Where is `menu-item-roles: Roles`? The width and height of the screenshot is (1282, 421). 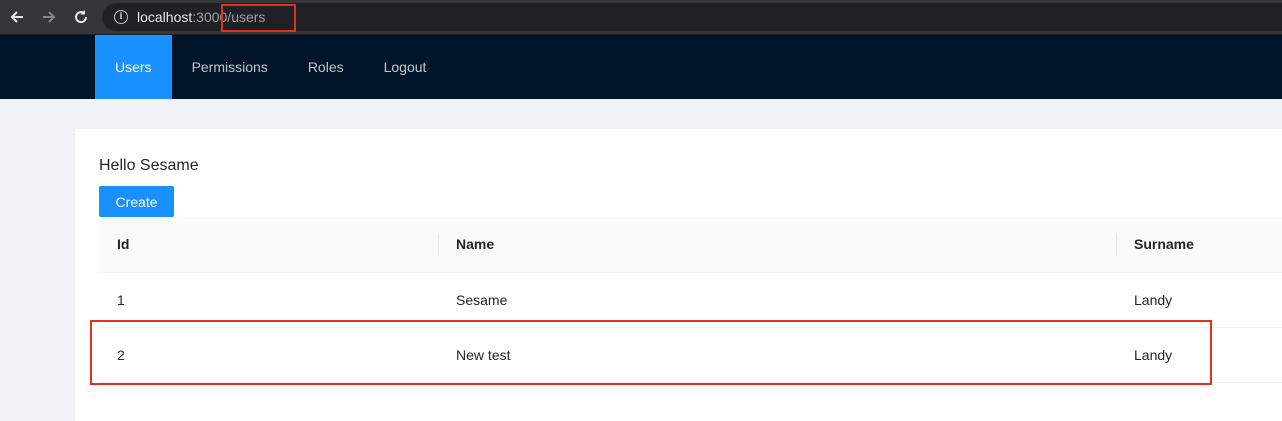 menu-item-roles: Roles is located at coordinates (326, 67).